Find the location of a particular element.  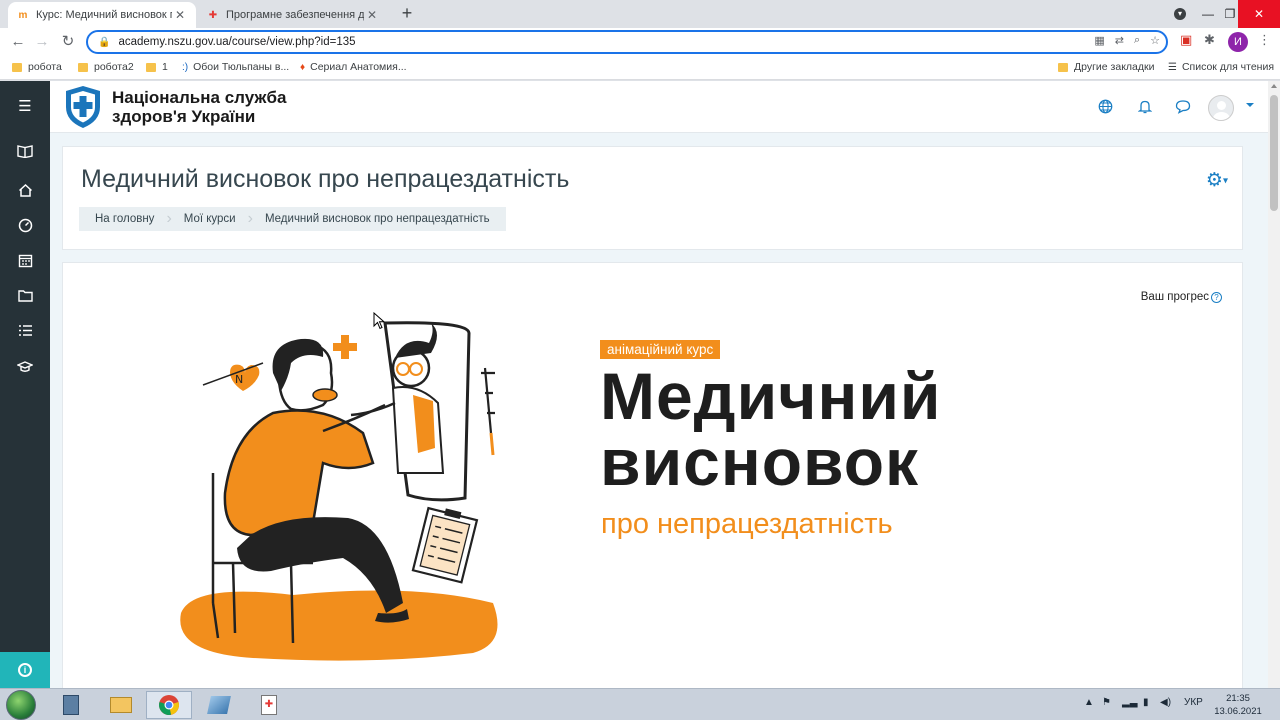

user-avatar is located at coordinates (1221, 108).